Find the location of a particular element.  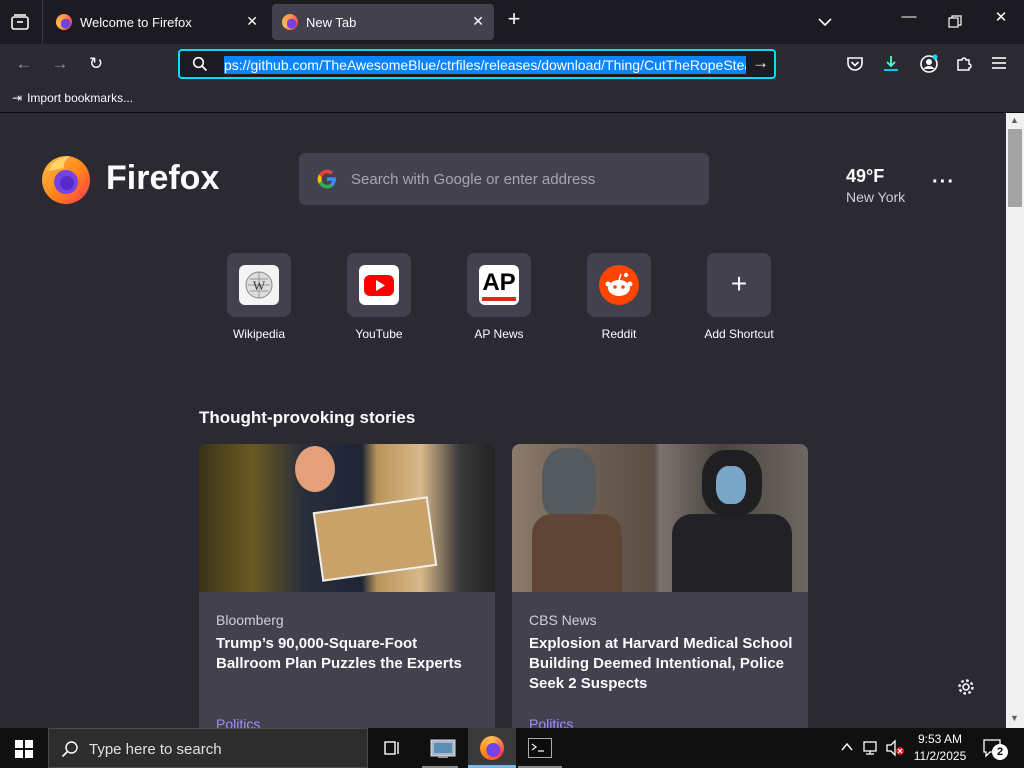

svg-text: W is located at coordinates (259, 285).